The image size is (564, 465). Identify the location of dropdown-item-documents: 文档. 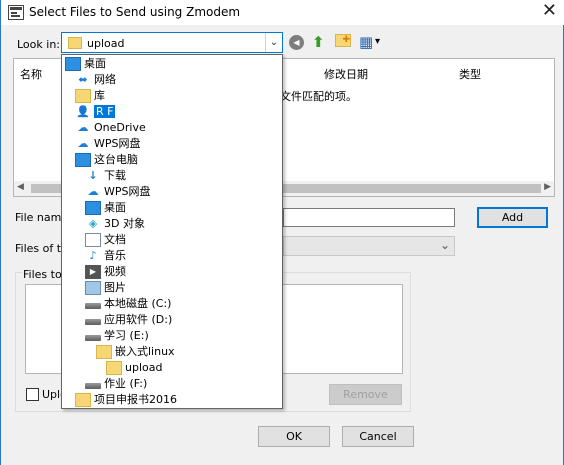
(105, 240).